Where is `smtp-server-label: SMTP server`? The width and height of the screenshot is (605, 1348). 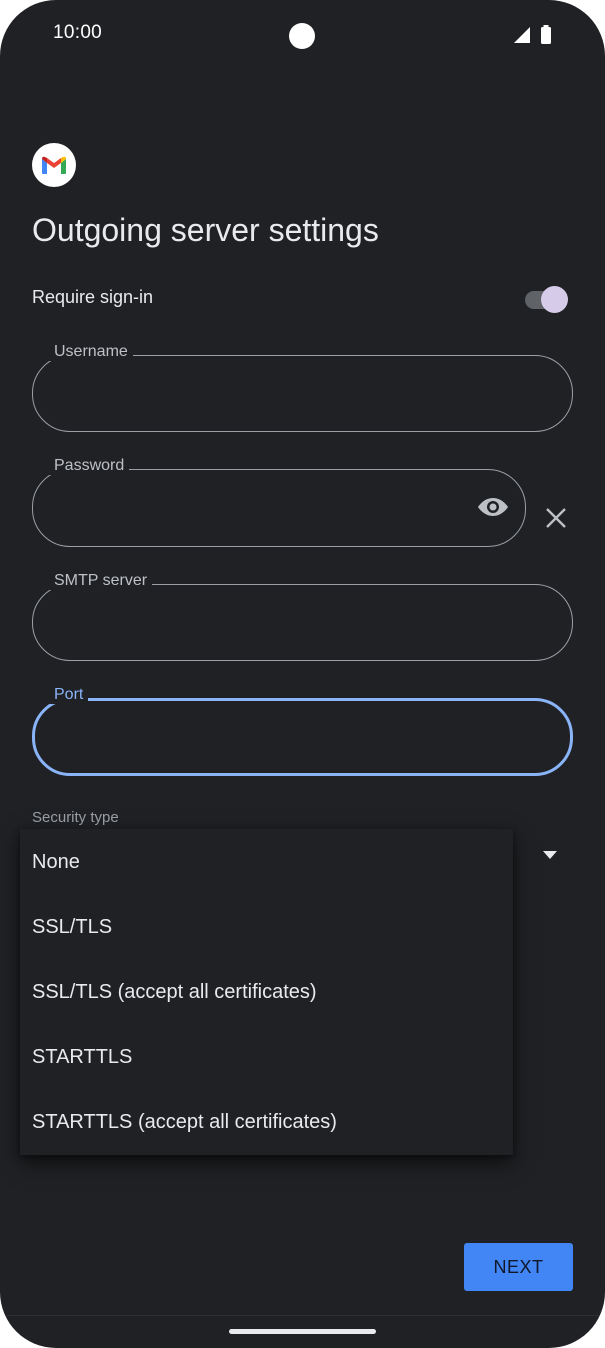 smtp-server-label: SMTP server is located at coordinates (101, 581).